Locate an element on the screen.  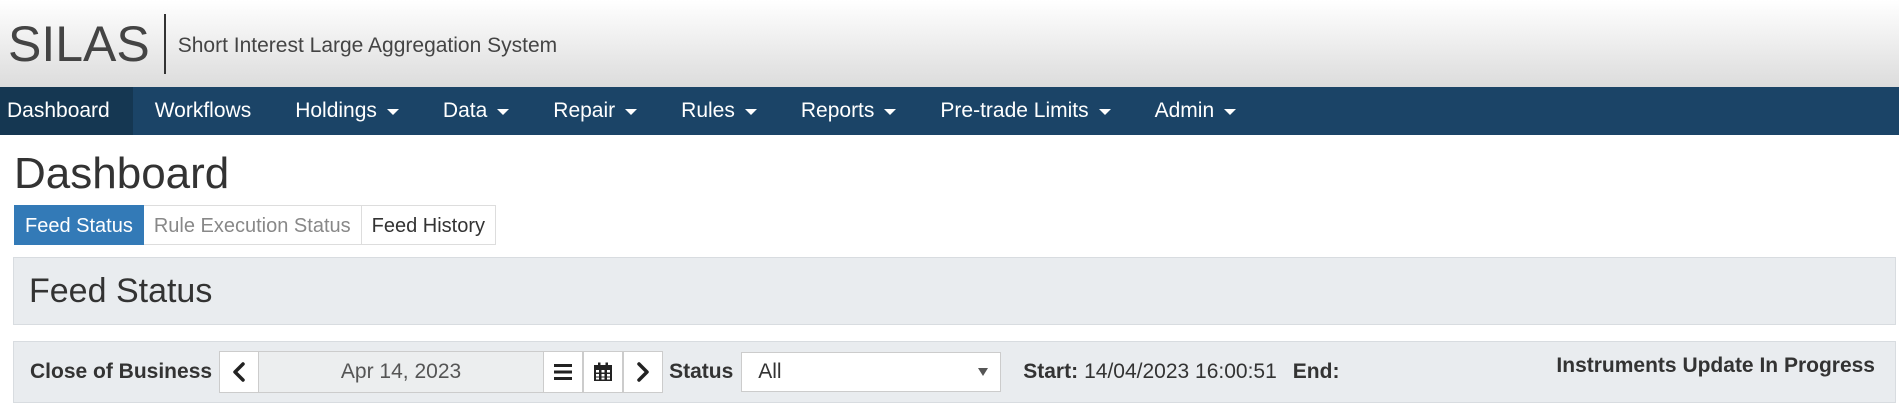
nav-workflows: Workflows is located at coordinates (203, 111).